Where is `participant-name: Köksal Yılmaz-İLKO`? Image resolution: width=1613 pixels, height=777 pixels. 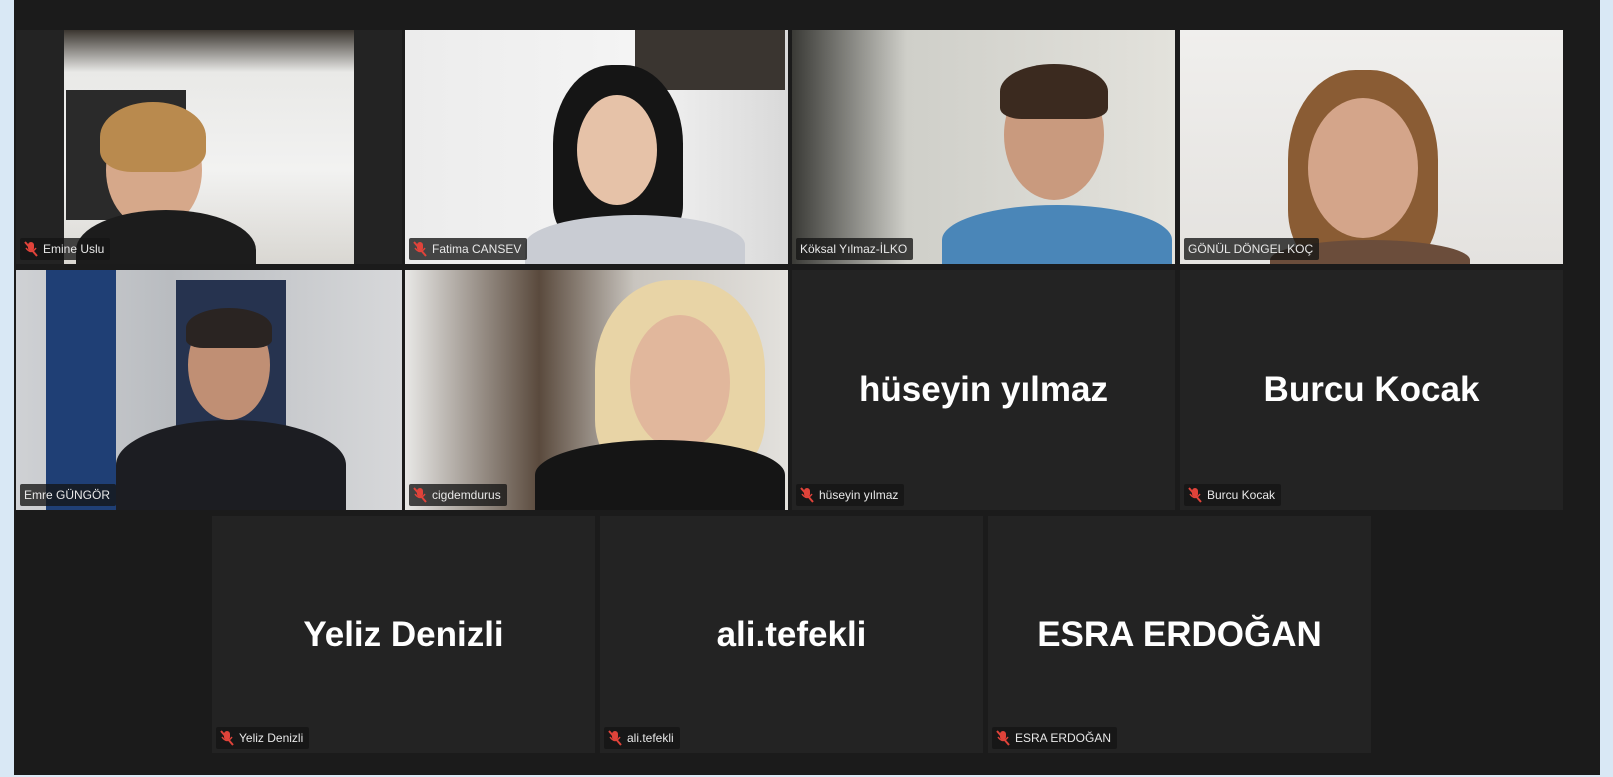
participant-name: Köksal Yılmaz-İLKO is located at coordinates (854, 249).